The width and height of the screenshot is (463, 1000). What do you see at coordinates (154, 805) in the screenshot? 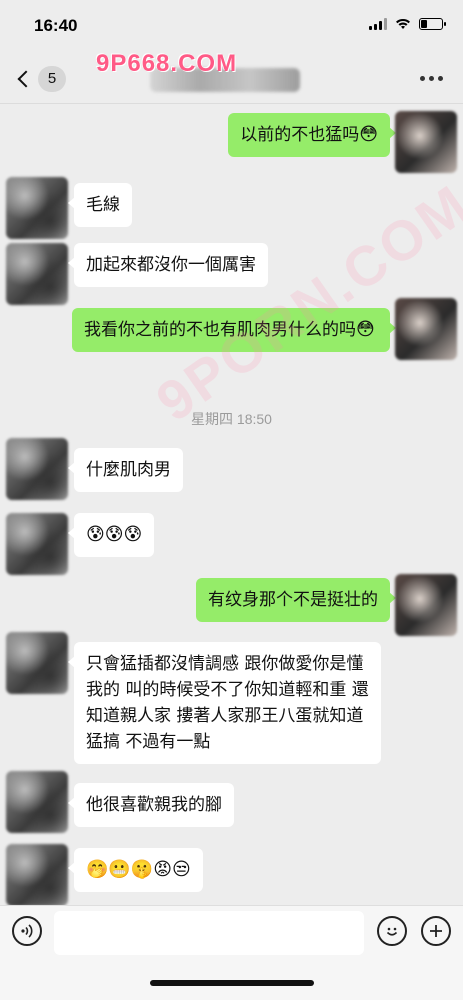
I see `message-text: 他很喜歡親我的腳` at bounding box center [154, 805].